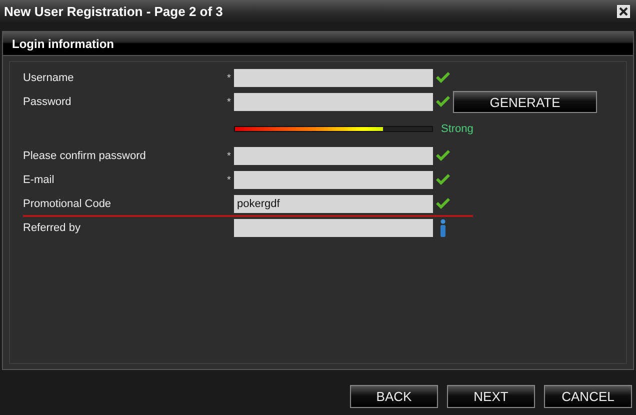  Describe the element at coordinates (52, 228) in the screenshot. I see `field-label: Referred by` at that location.